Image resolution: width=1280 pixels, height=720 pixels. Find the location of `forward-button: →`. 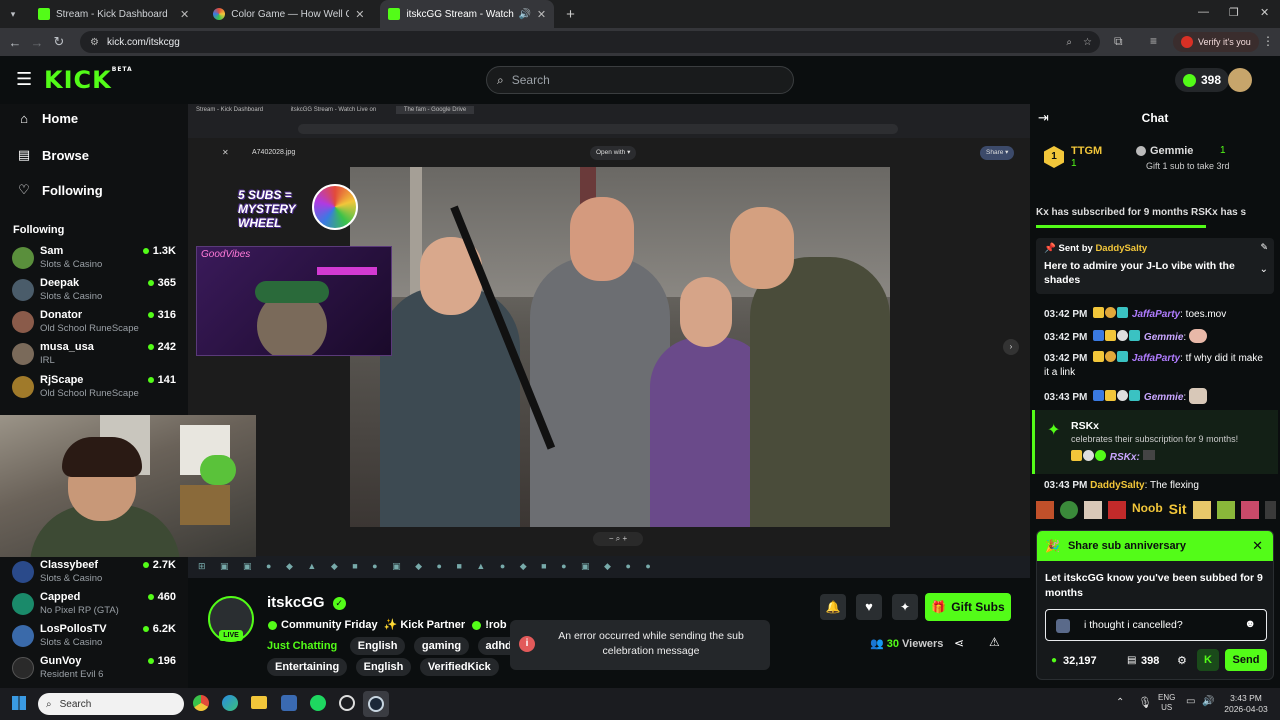

forward-button: → is located at coordinates (37, 42).